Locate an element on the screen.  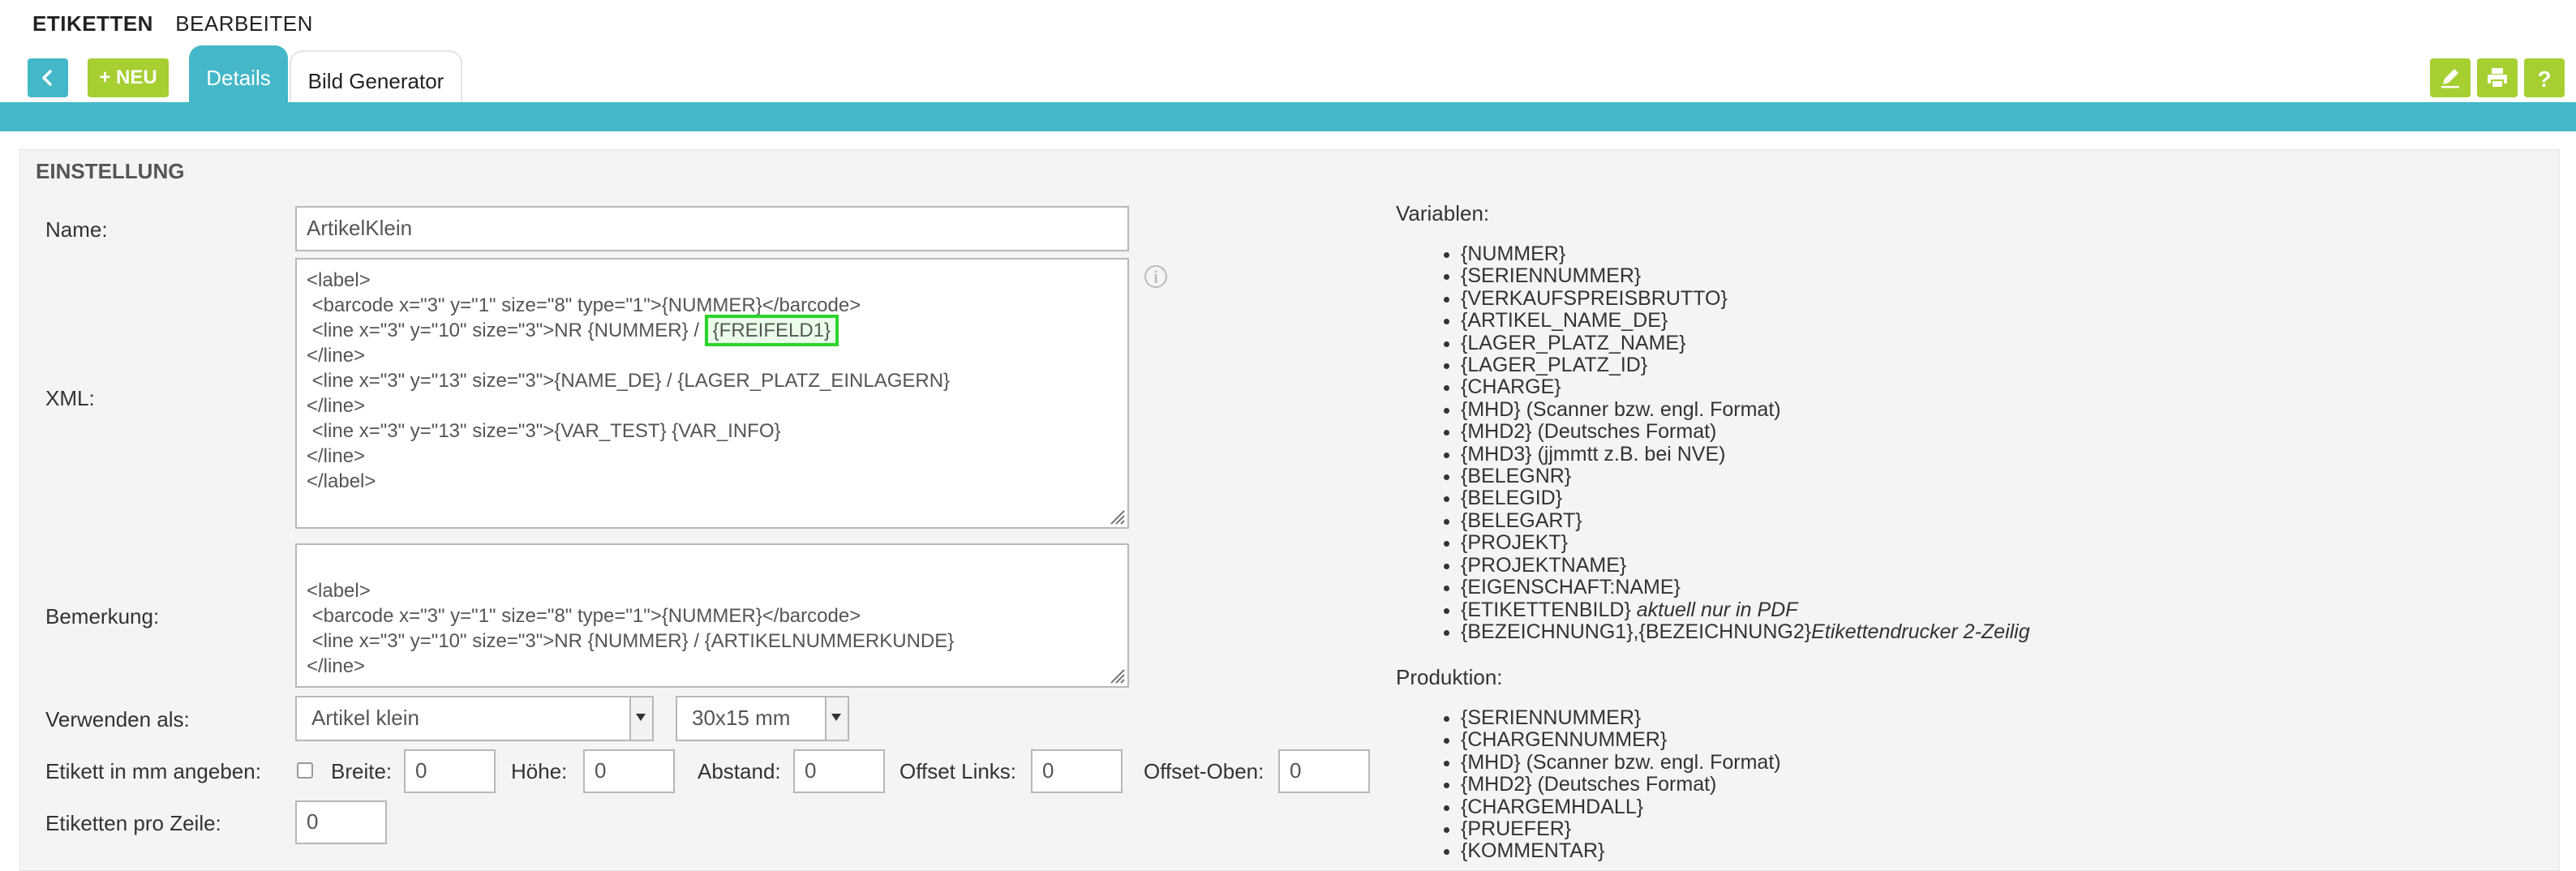
name-label: Name: is located at coordinates (76, 229).